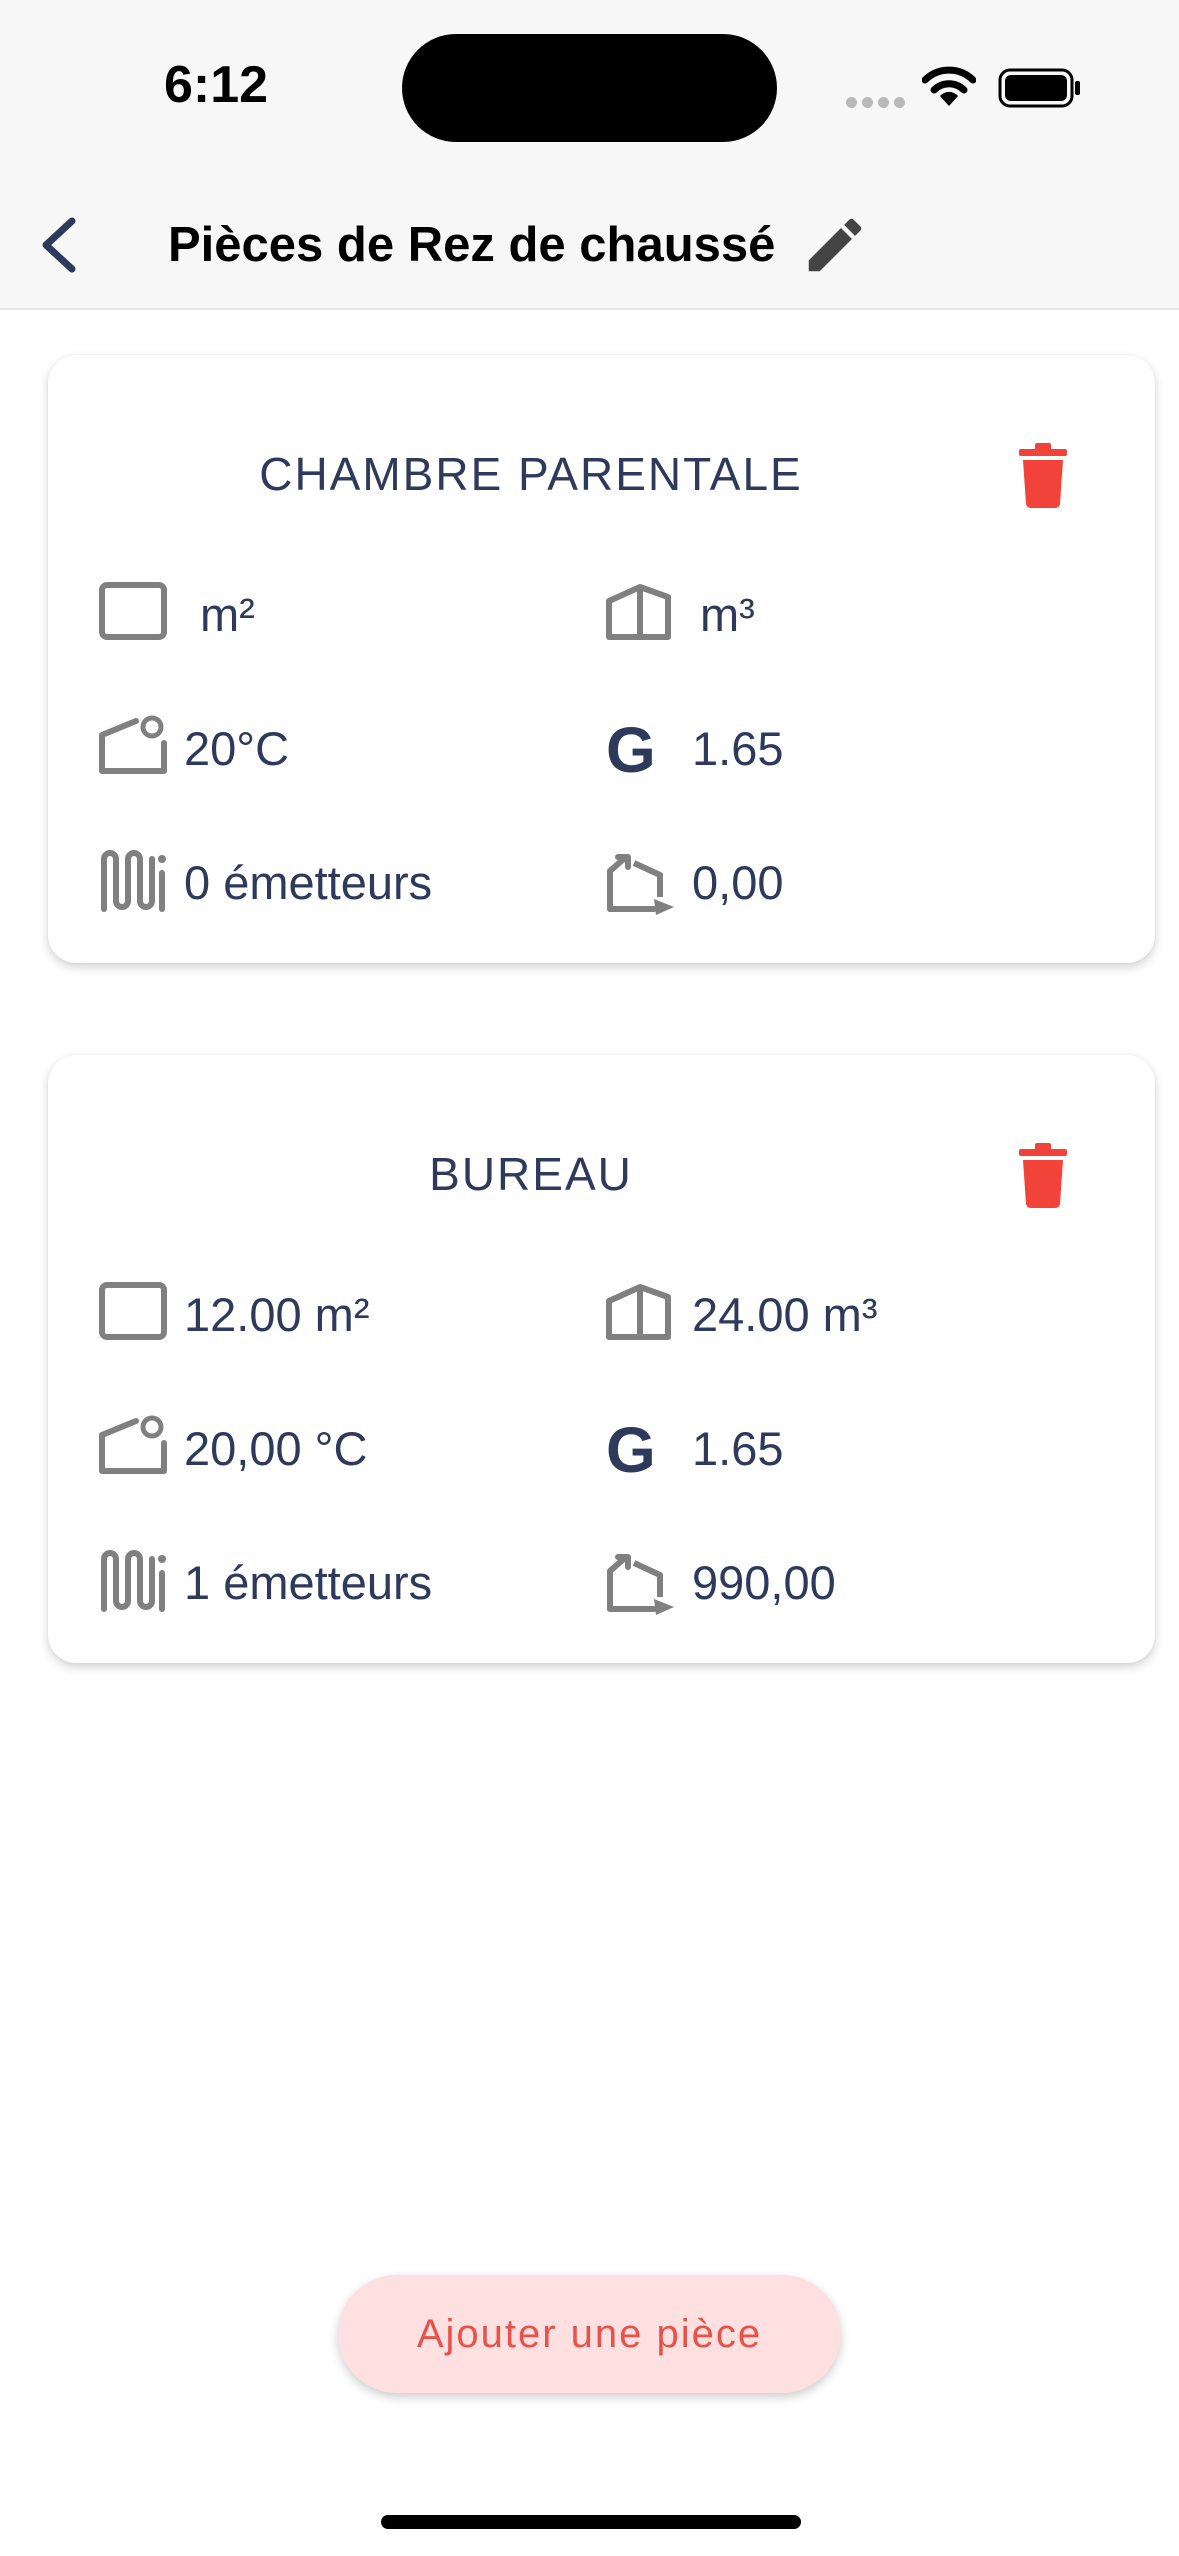 Image resolution: width=1179 pixels, height=2556 pixels. Describe the element at coordinates (785, 1314) in the screenshot. I see `volume-value: 24.00 m³` at that location.